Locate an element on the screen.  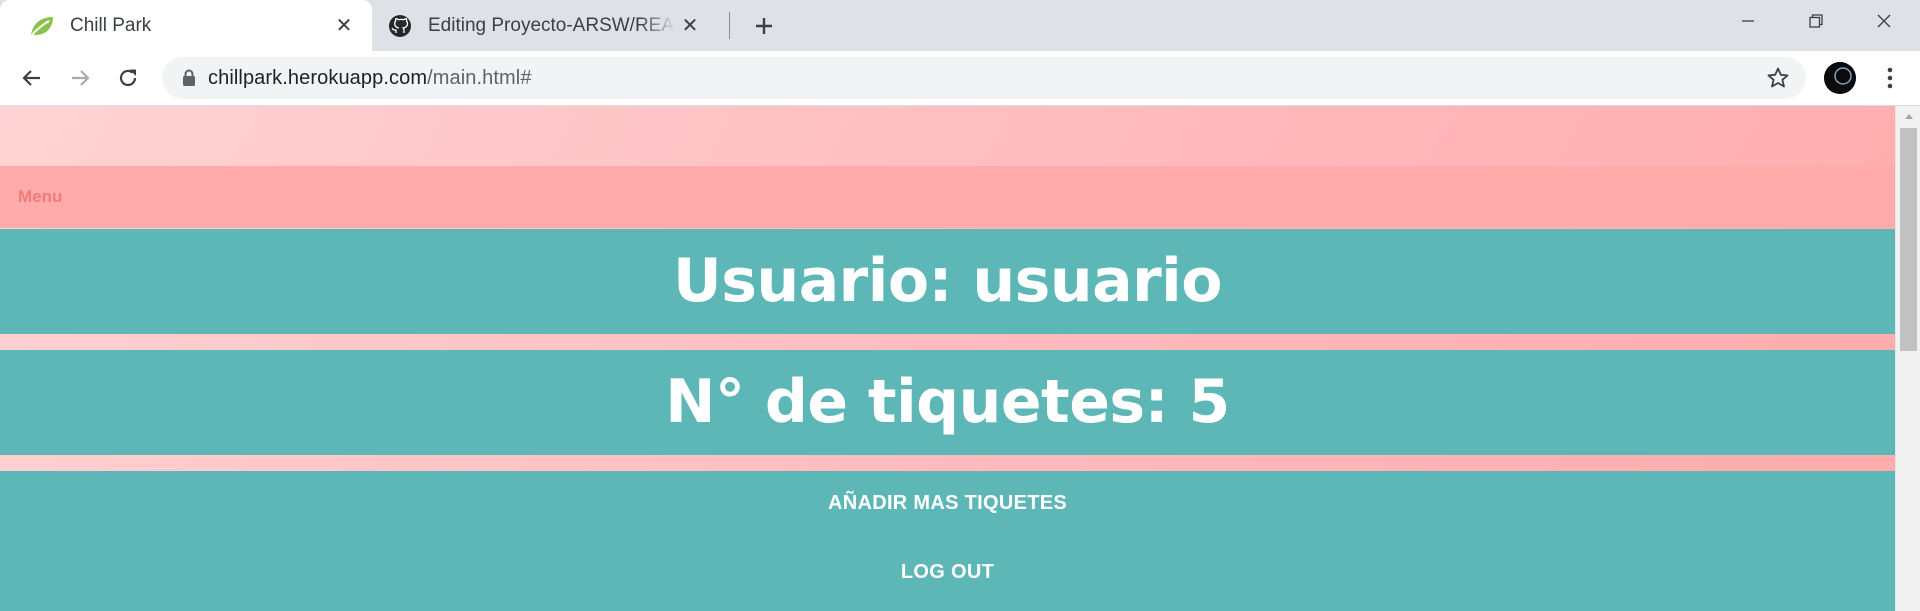
more-vert-icon is located at coordinates (1890, 78).